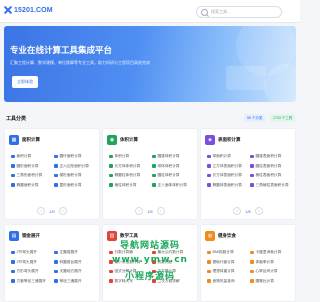 This screenshot has height=302, width=320. I want to click on tool-label: 三角形面积计算, so click(29, 175).